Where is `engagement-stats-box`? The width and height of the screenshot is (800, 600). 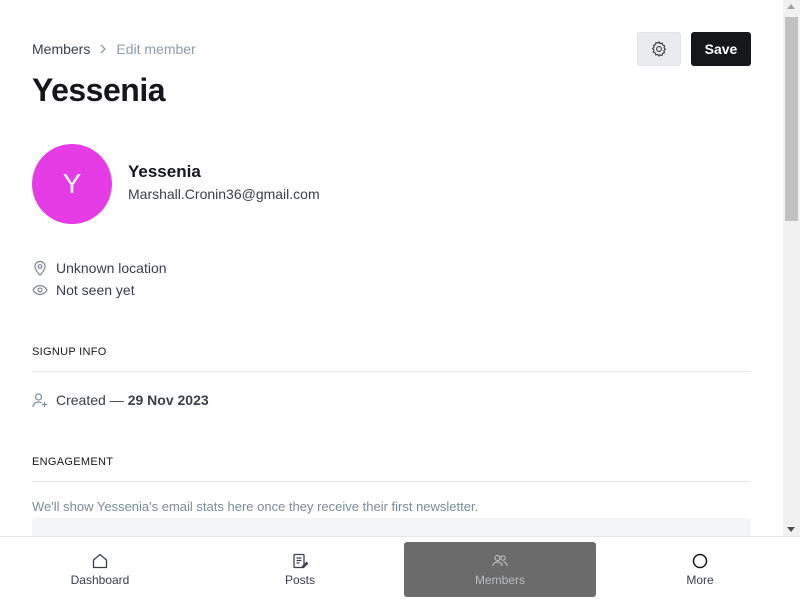 engagement-stats-box is located at coordinates (391, 527).